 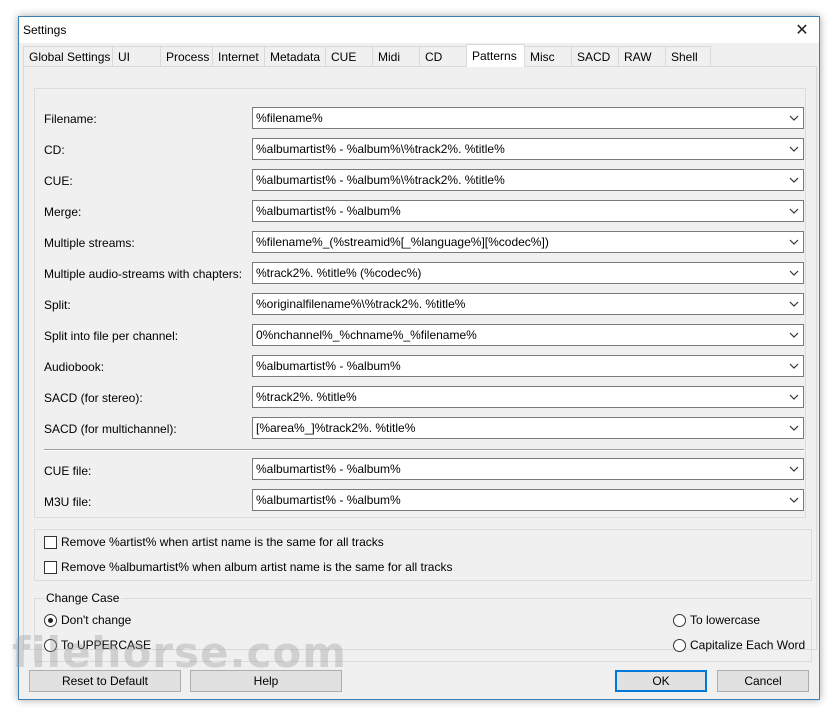 I want to click on pattern-combo-cue-file: %albumartist% - %album%, so click(x=528, y=469).